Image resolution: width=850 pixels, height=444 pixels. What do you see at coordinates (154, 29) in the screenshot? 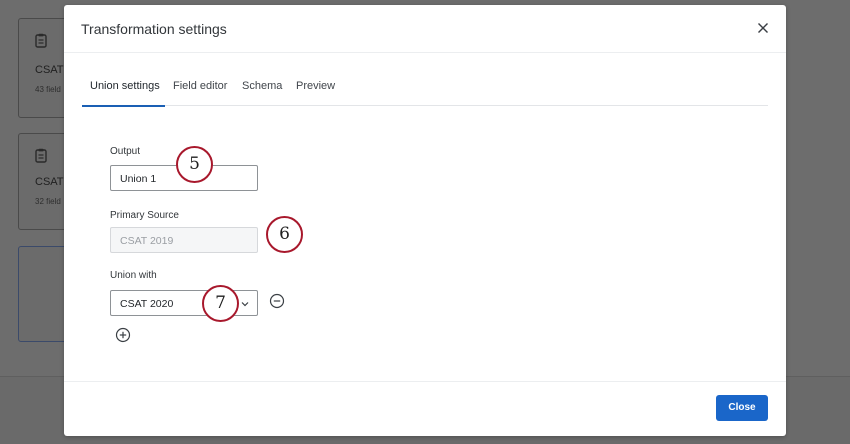
I see `modal-title: Transformation settings` at bounding box center [154, 29].